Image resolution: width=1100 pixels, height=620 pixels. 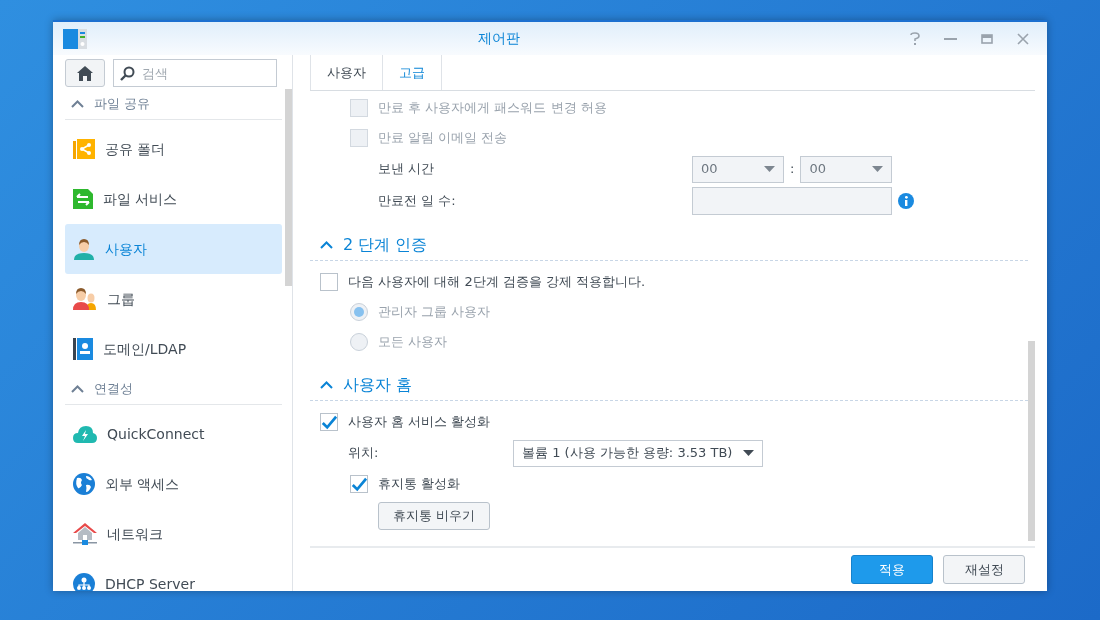 What do you see at coordinates (173, 575) in the screenshot?
I see `sidebar-item: DHCP Server` at bounding box center [173, 575].